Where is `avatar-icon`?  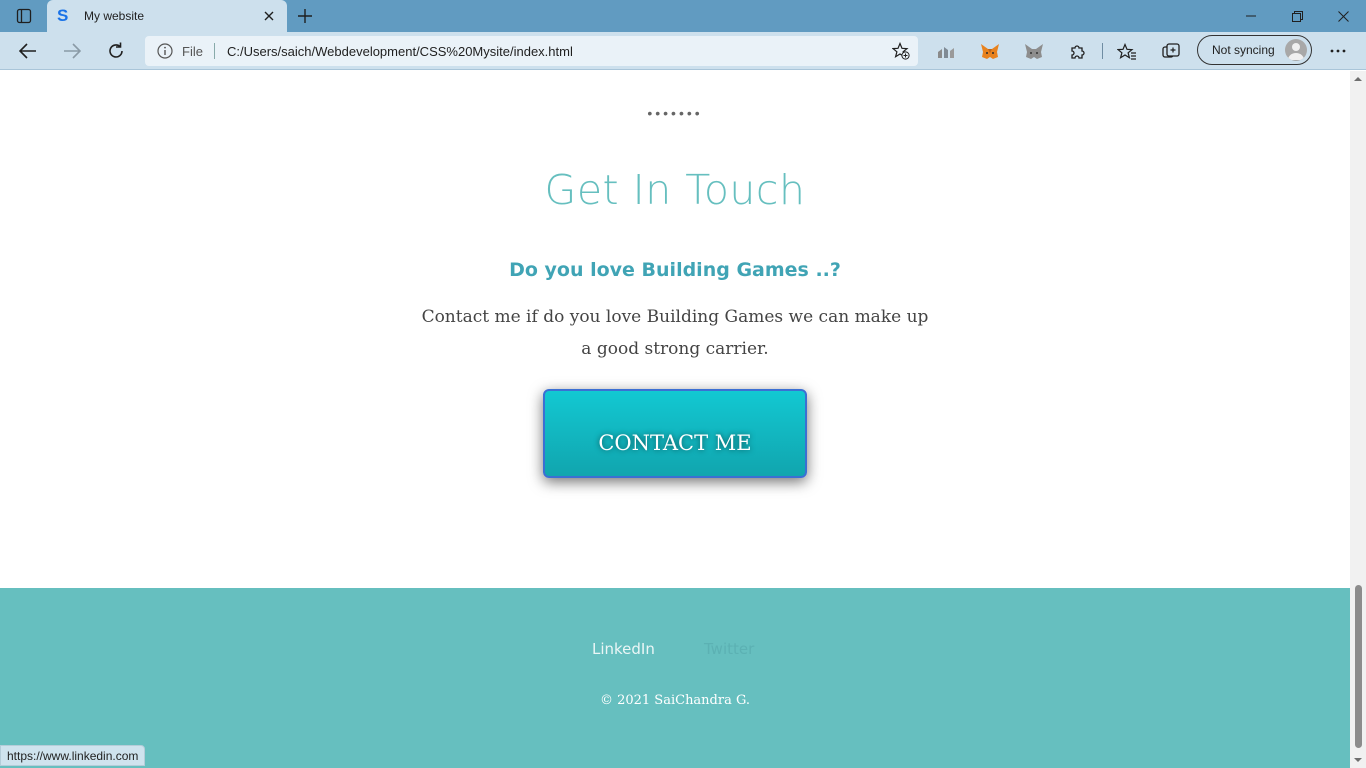 avatar-icon is located at coordinates (1296, 50).